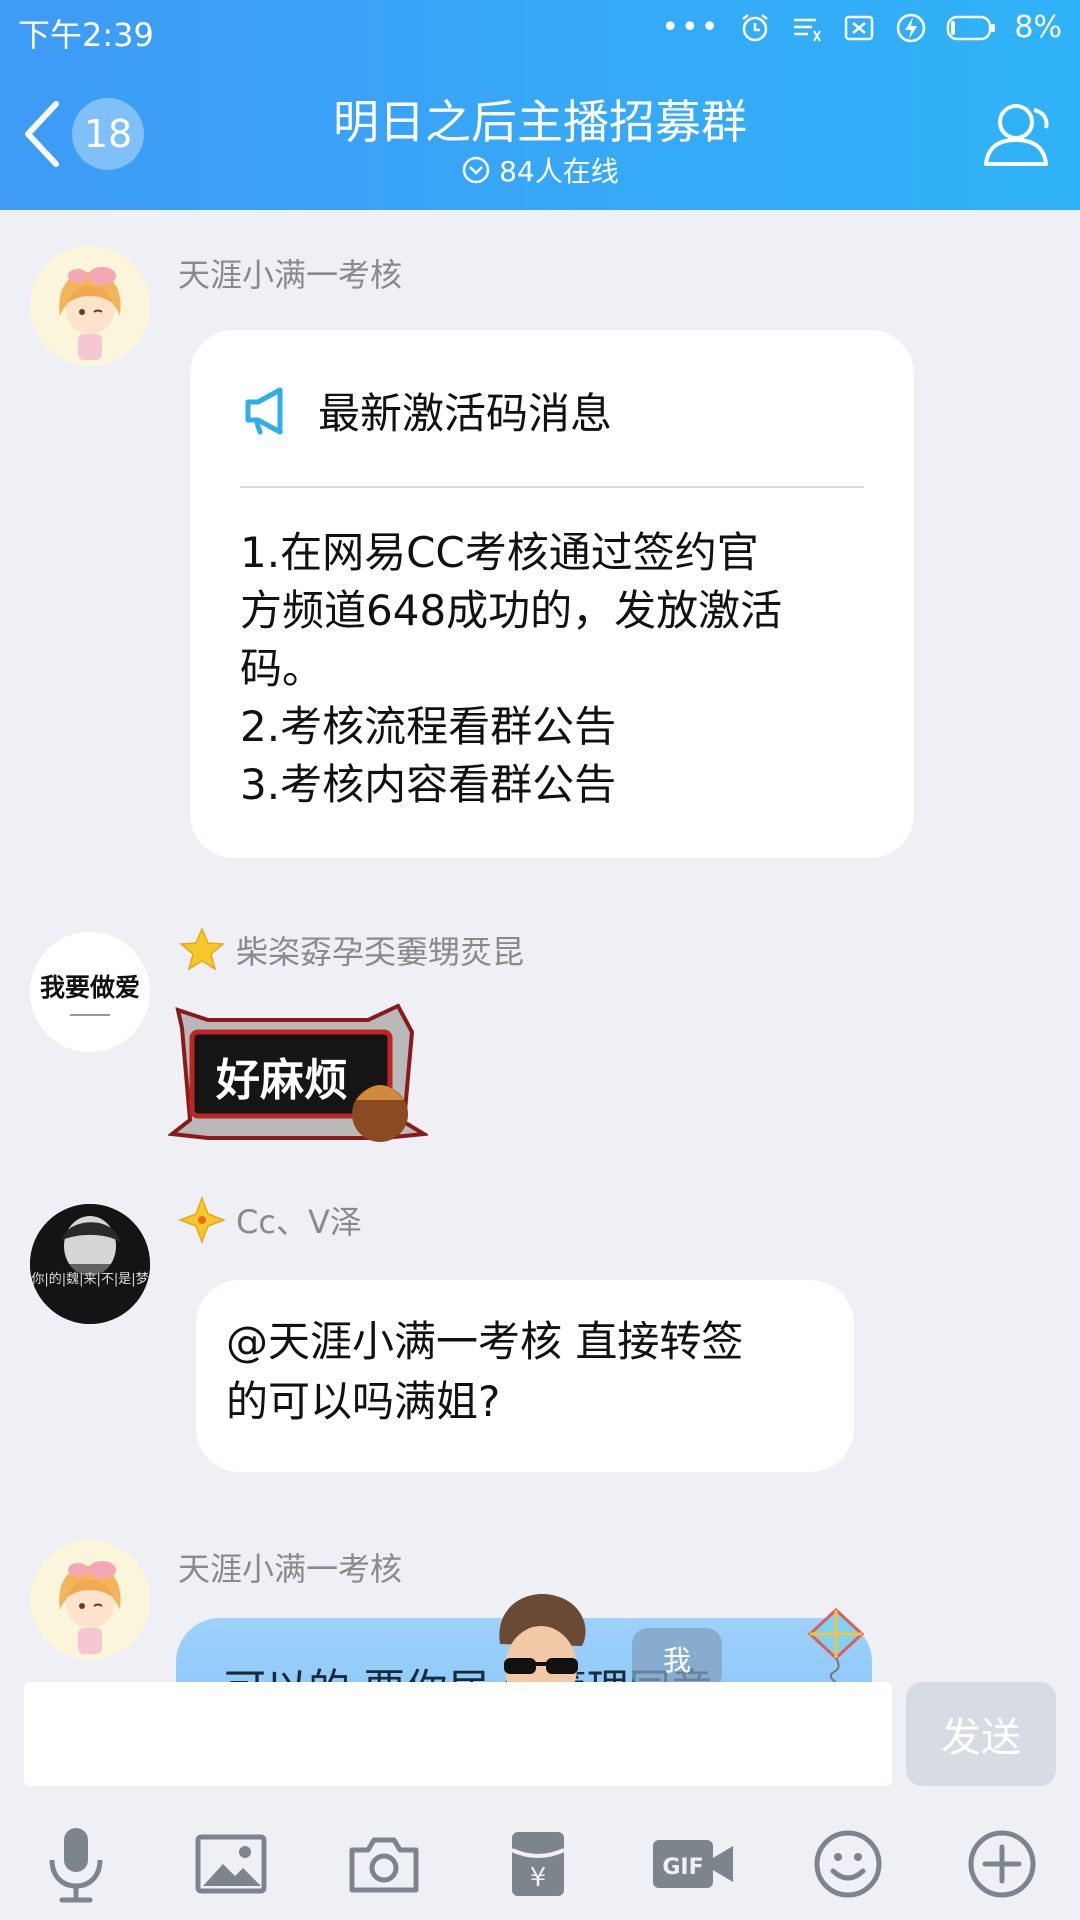  What do you see at coordinates (682, 1867) in the screenshot?
I see `svg-text: GIF` at bounding box center [682, 1867].